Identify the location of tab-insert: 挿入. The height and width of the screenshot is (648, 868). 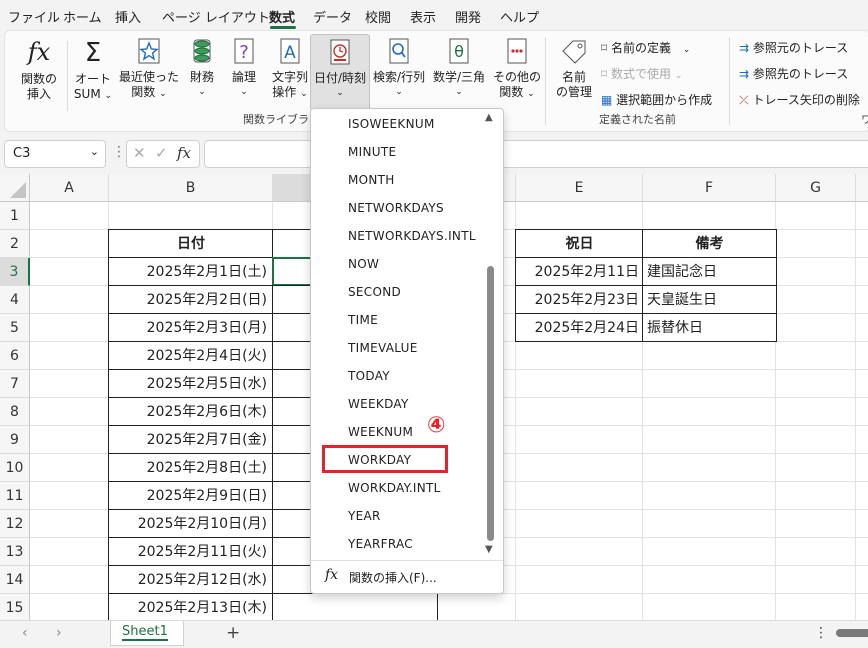
(128, 16).